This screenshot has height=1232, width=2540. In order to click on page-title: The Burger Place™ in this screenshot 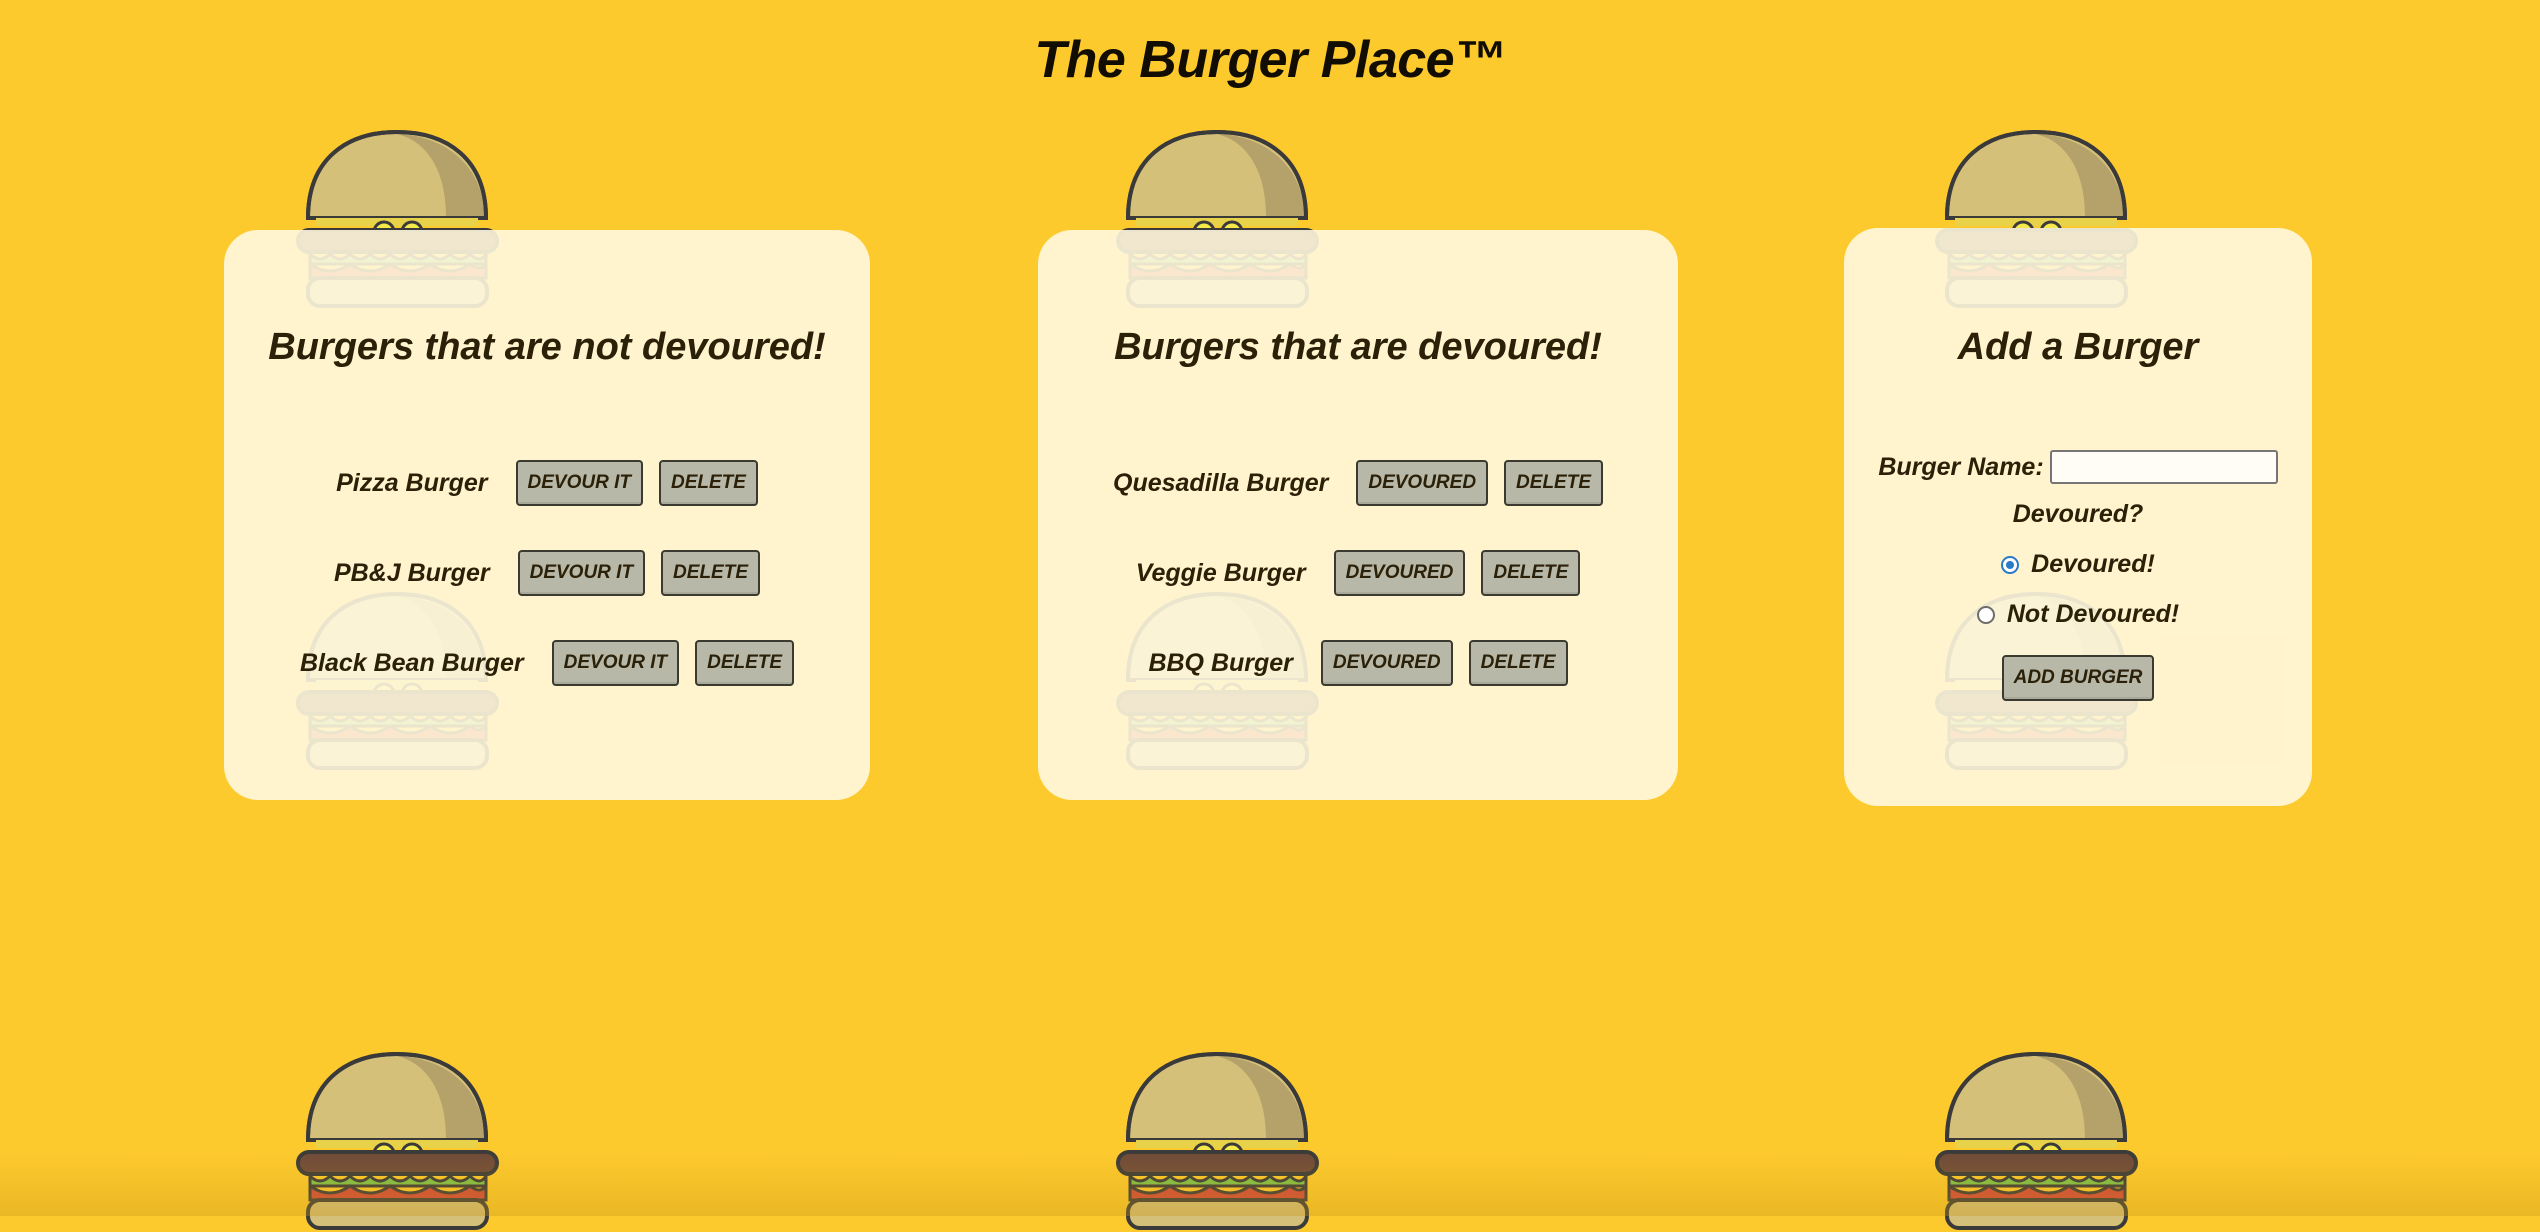, I will do `click(1270, 60)`.